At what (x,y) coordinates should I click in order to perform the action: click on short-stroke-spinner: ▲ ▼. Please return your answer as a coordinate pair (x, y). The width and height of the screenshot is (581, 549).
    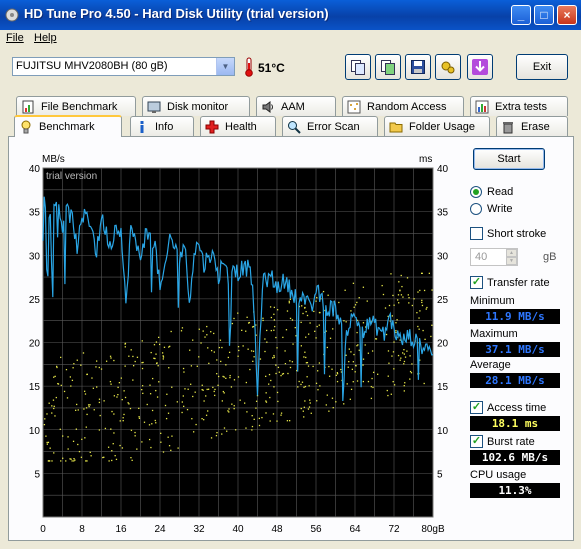
    Looking at the image, I should click on (511, 257).